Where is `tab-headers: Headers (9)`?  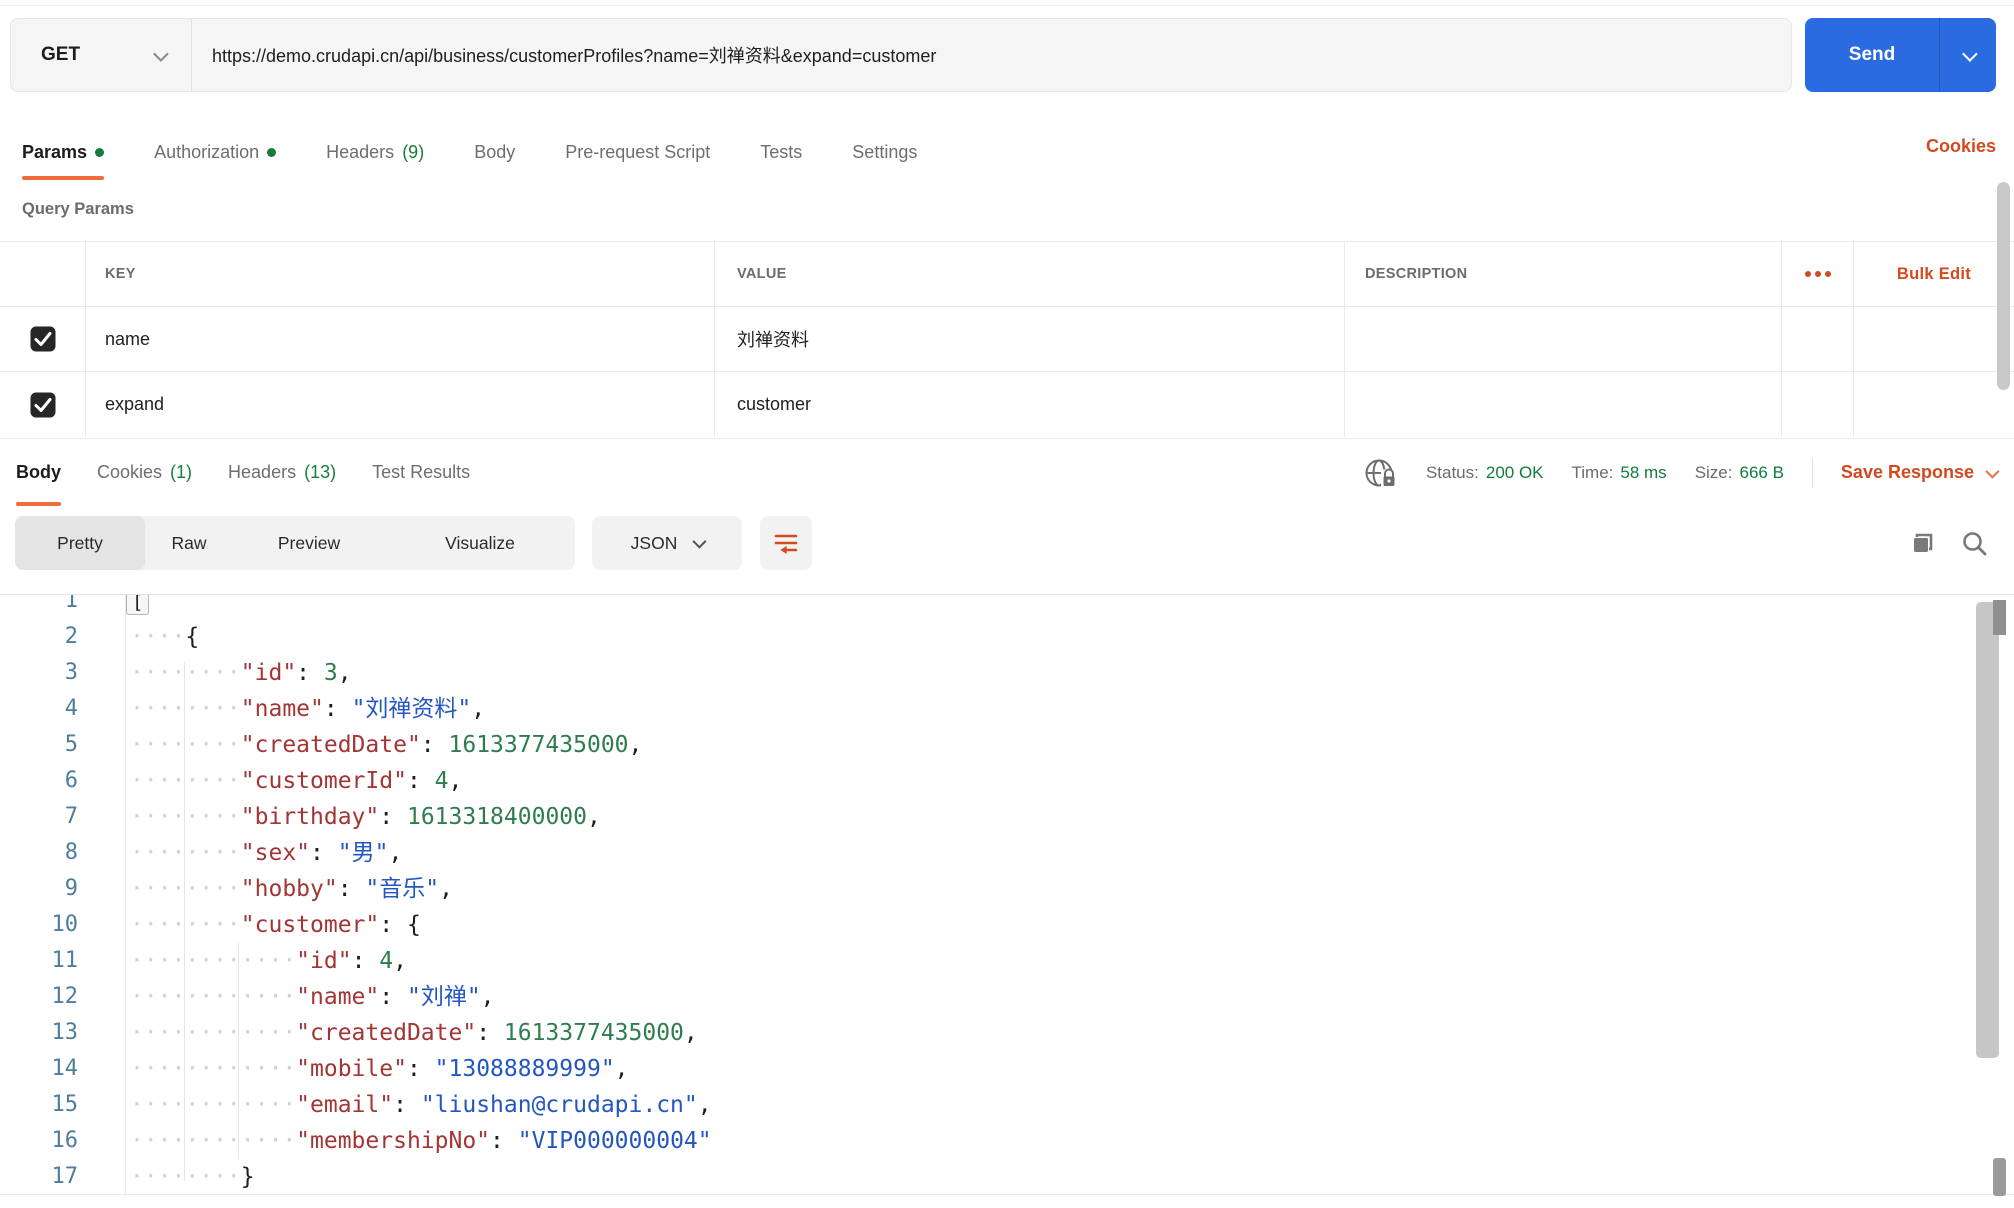
tab-headers: Headers (9) is located at coordinates (375, 152).